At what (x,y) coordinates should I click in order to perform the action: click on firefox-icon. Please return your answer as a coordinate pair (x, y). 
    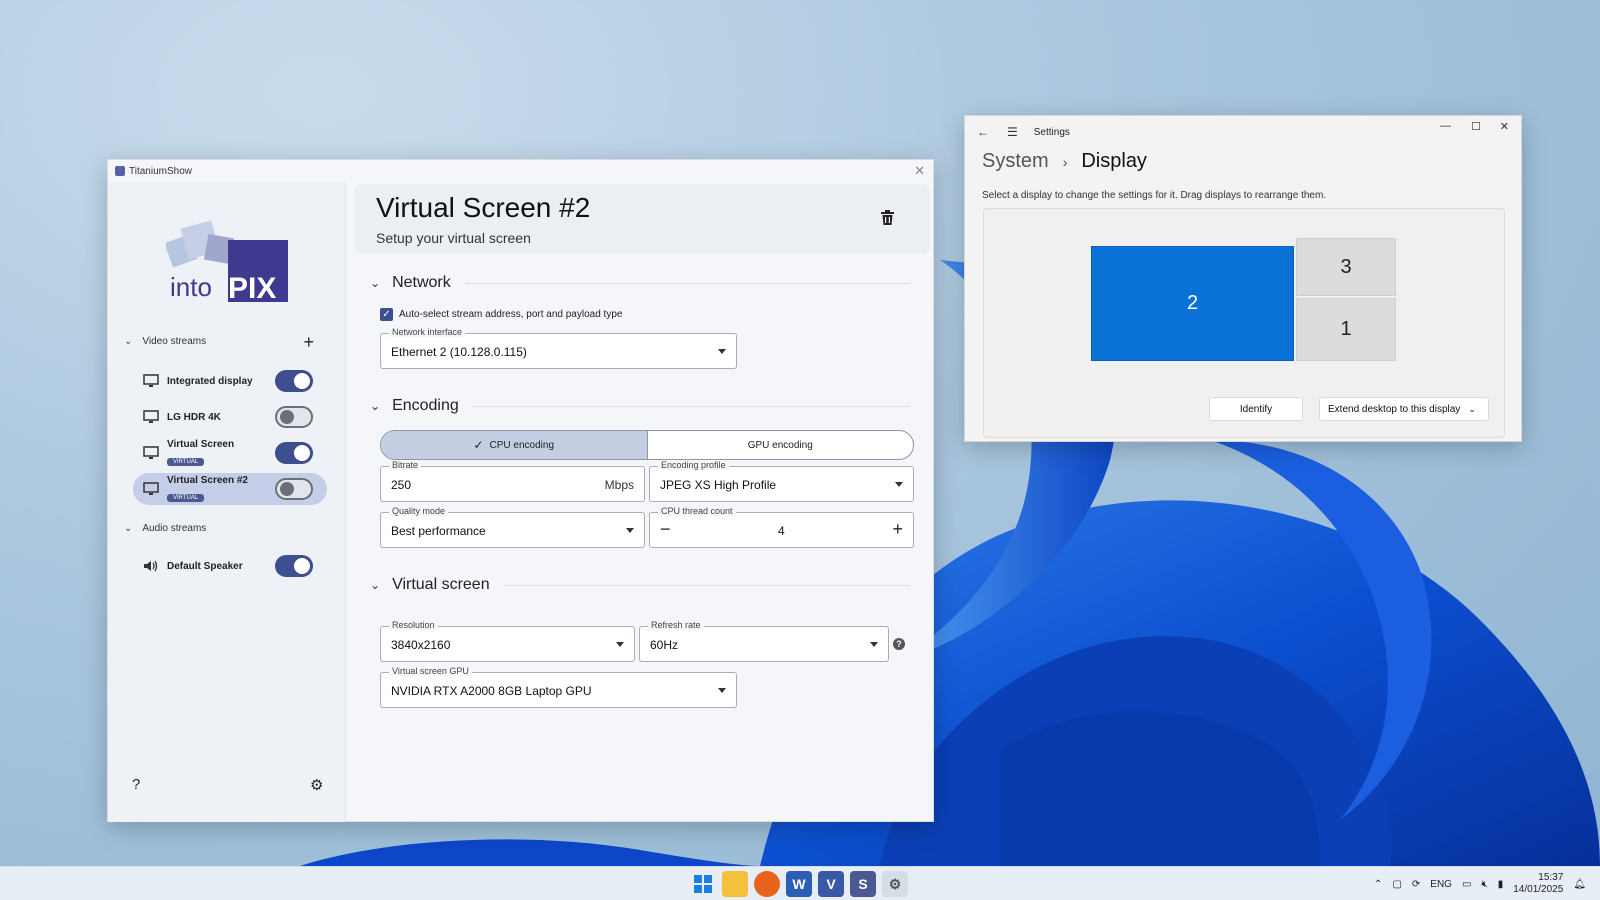
    Looking at the image, I should click on (767, 884).